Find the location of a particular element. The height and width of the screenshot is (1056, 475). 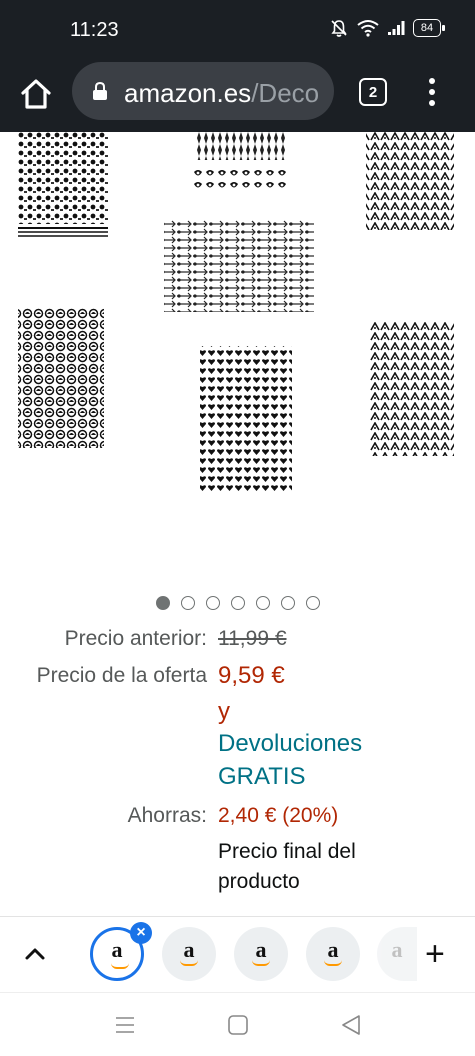

status-time: 11:23 is located at coordinates (94, 30).